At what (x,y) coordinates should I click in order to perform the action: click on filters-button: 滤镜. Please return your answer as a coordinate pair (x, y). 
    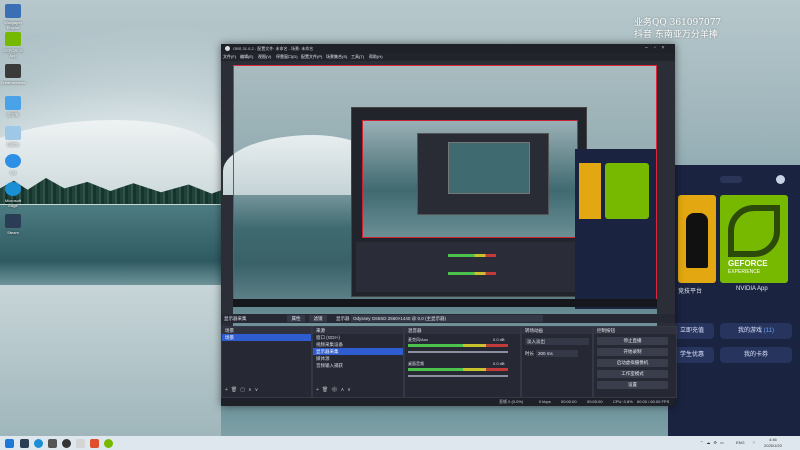
    Looking at the image, I should click on (318, 318).